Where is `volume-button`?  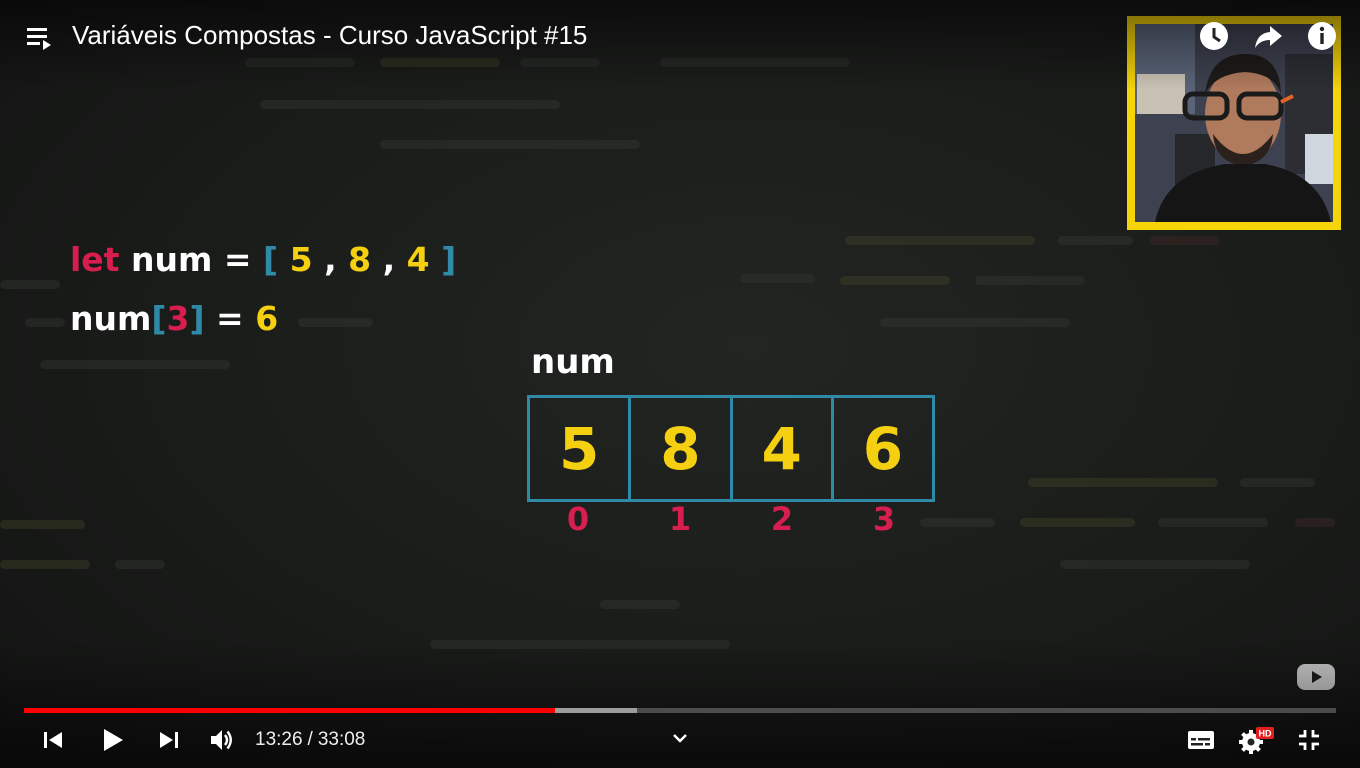
volume-button is located at coordinates (222, 740).